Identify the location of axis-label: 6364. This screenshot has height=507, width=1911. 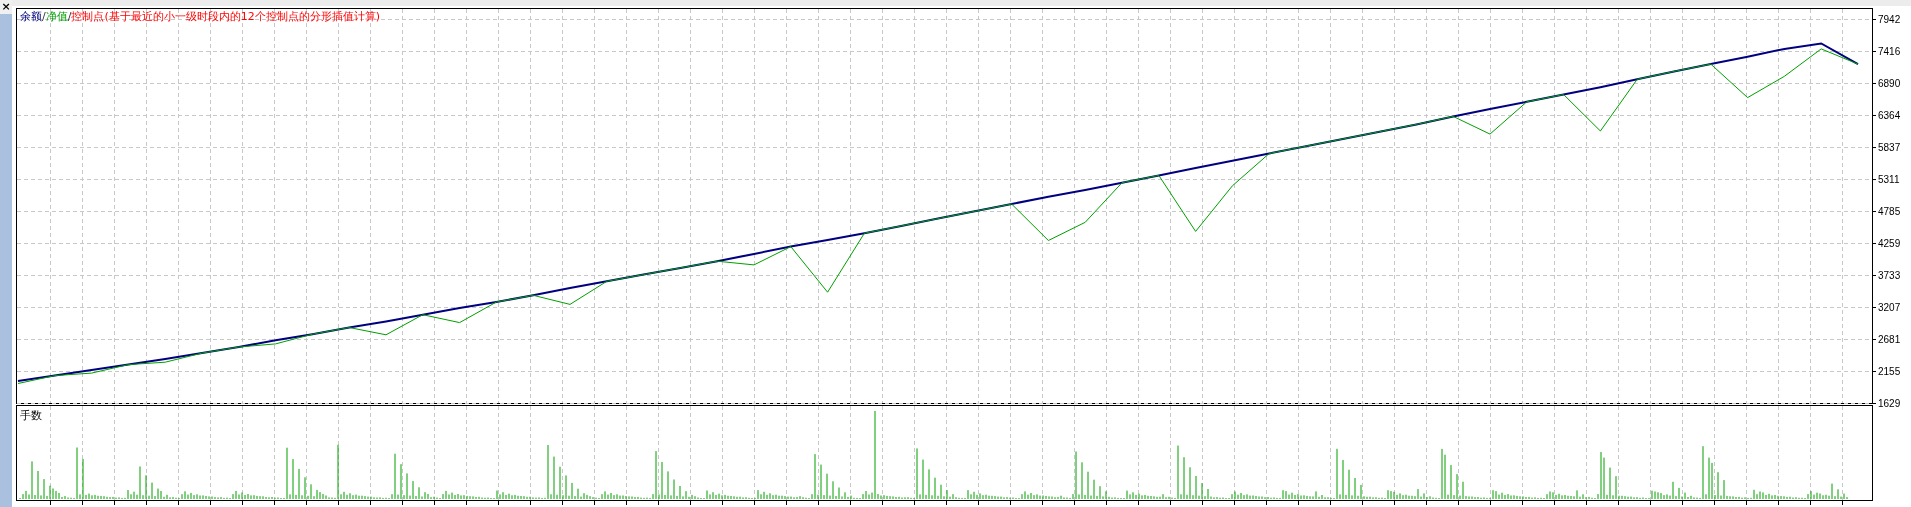
(1889, 115).